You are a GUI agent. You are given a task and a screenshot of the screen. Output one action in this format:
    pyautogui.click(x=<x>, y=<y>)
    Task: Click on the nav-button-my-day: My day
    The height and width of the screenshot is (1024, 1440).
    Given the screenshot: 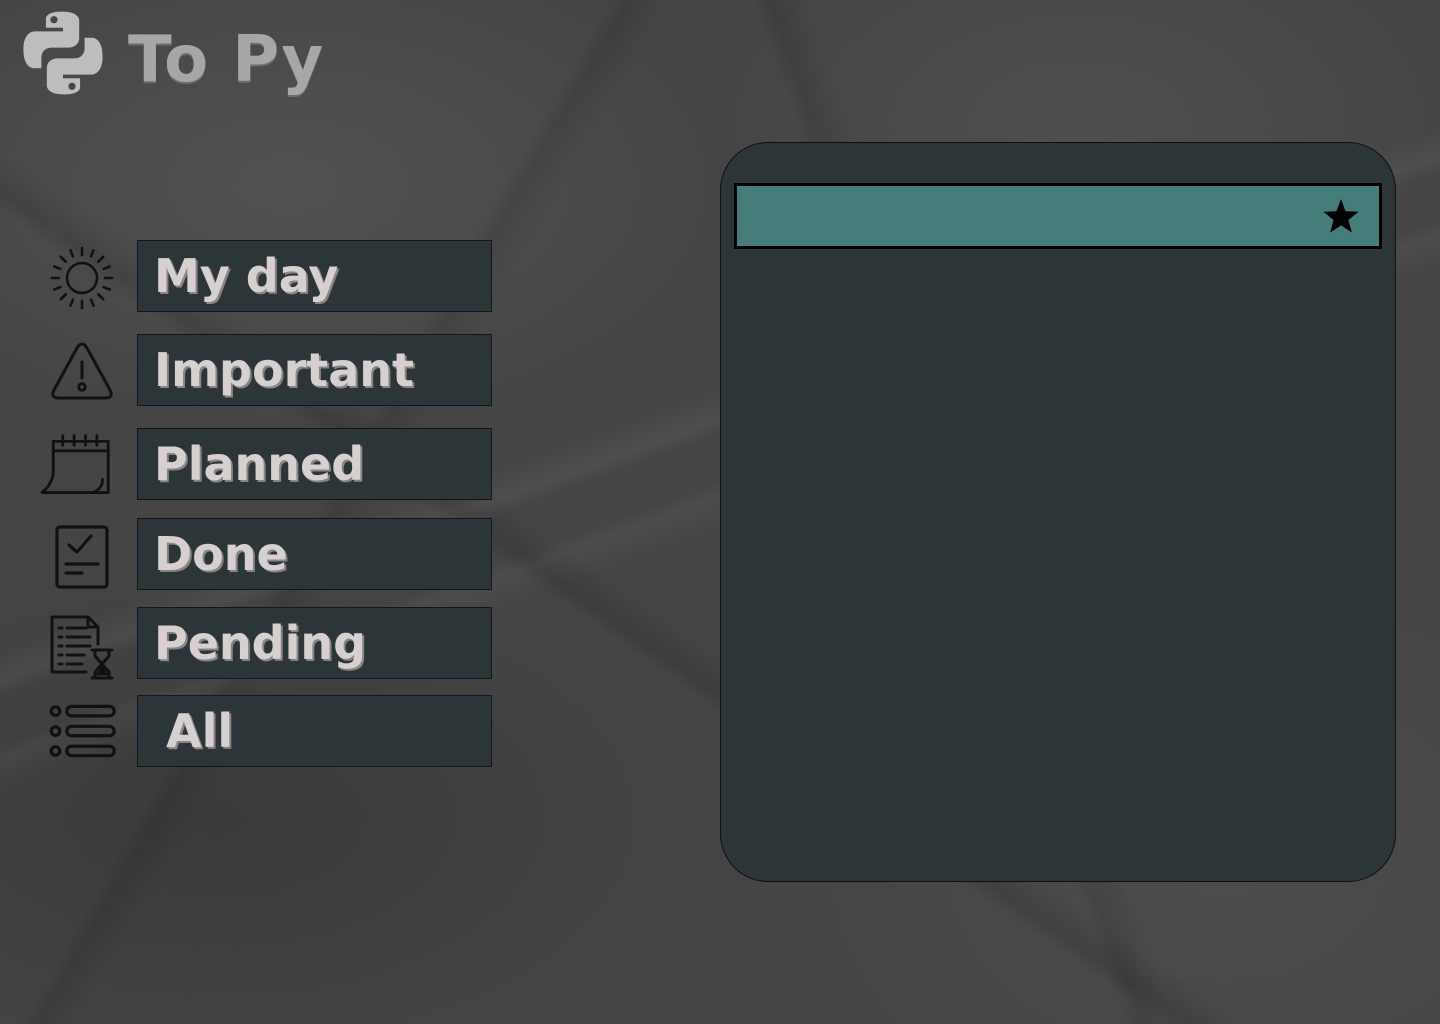 What is the action you would take?
    pyautogui.click(x=314, y=276)
    